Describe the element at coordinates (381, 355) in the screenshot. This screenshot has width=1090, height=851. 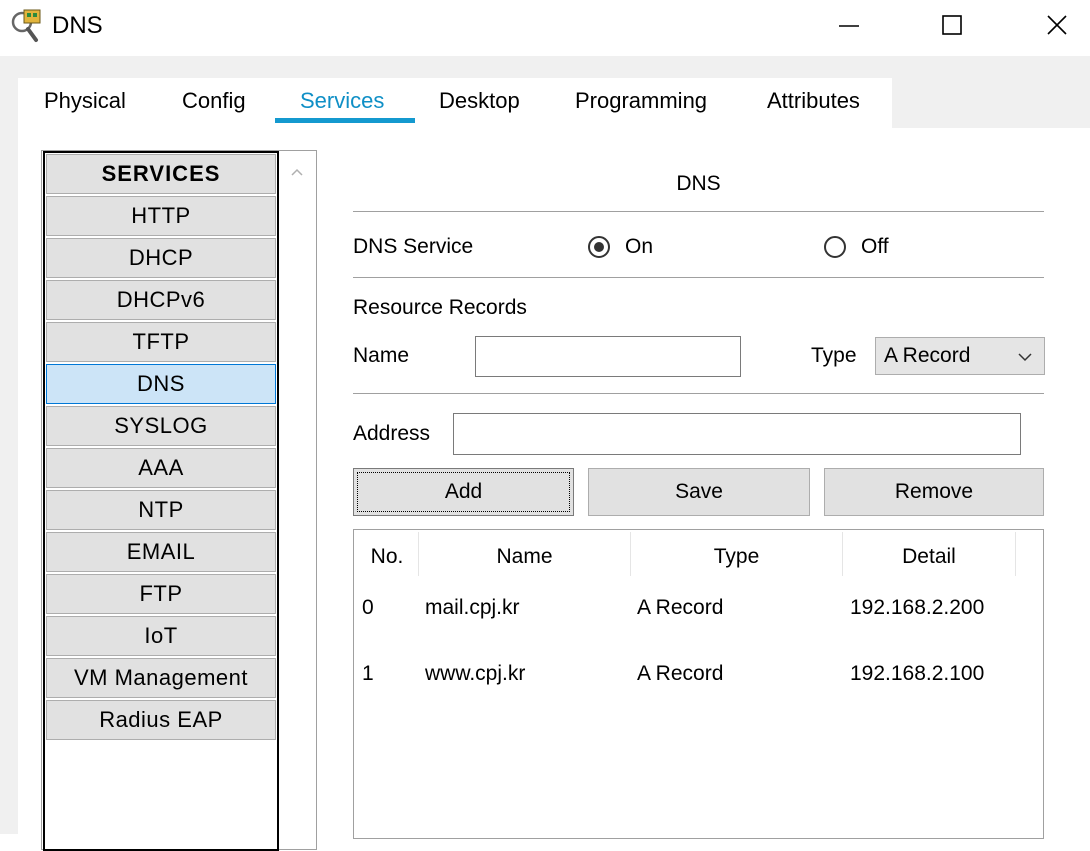
I see `name-label: Name` at that location.